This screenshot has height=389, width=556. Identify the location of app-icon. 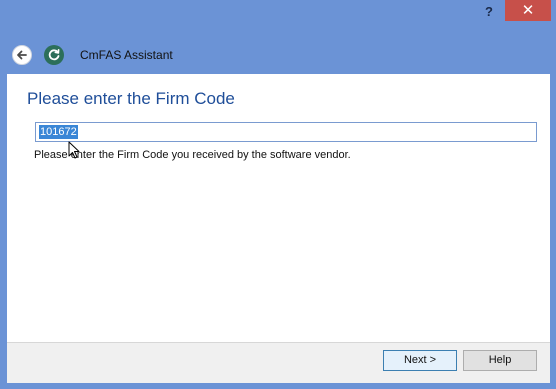
(54, 55).